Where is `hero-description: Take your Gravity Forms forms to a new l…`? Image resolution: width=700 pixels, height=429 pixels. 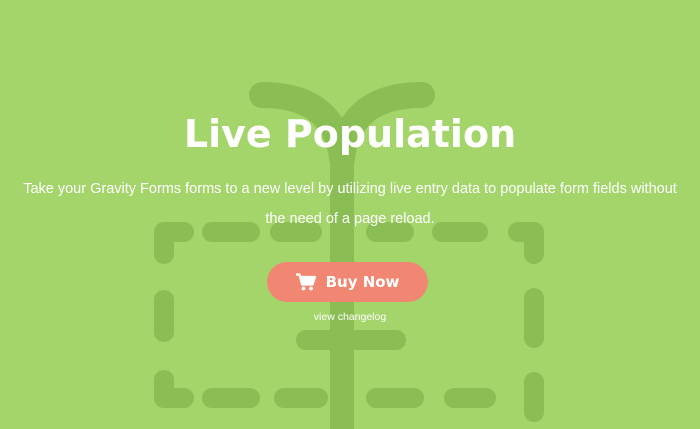
hero-description: Take your Gravity Forms forms to a new l… is located at coordinates (350, 204).